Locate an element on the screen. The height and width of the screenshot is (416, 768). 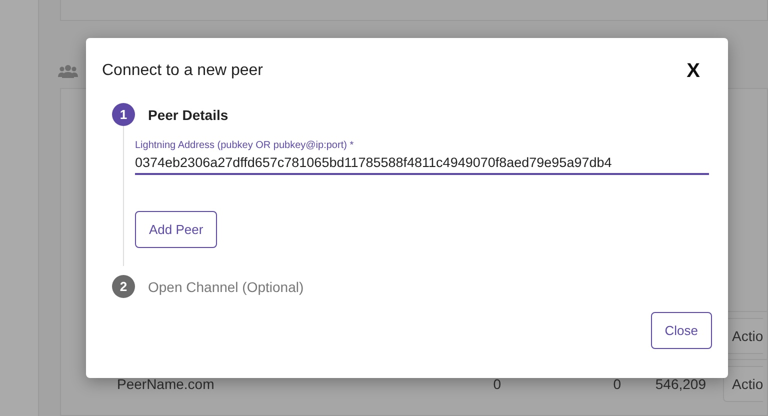
people-icon is located at coordinates (68, 71).